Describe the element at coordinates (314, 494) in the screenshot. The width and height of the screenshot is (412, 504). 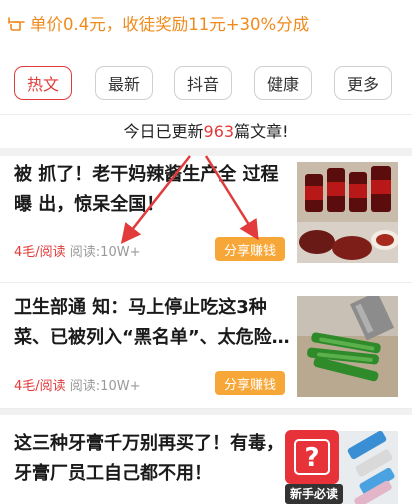
I see `newbie-guide-label: 新手必读` at that location.